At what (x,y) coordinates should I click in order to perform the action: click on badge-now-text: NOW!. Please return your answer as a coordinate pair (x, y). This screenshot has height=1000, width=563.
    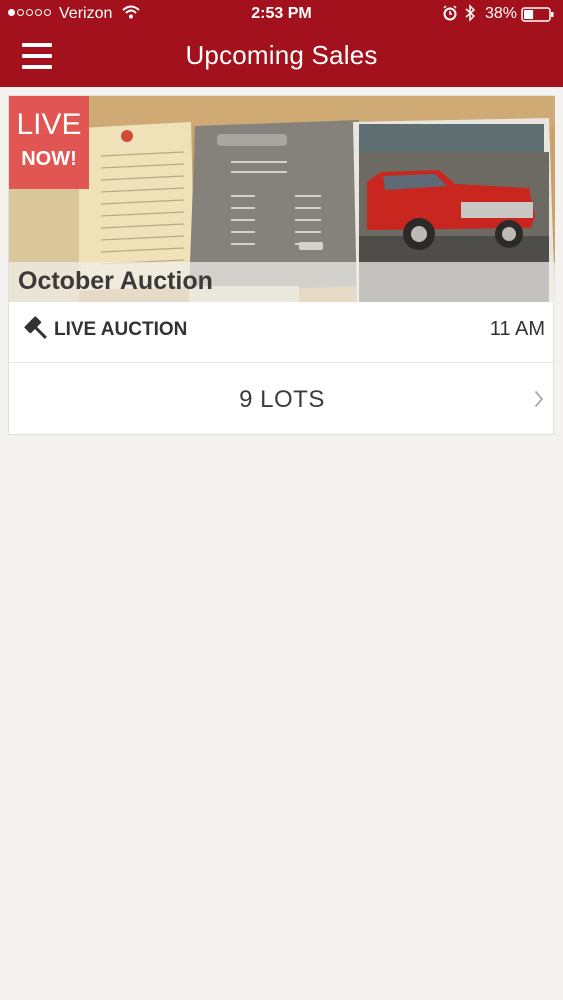
    Looking at the image, I should click on (49, 159).